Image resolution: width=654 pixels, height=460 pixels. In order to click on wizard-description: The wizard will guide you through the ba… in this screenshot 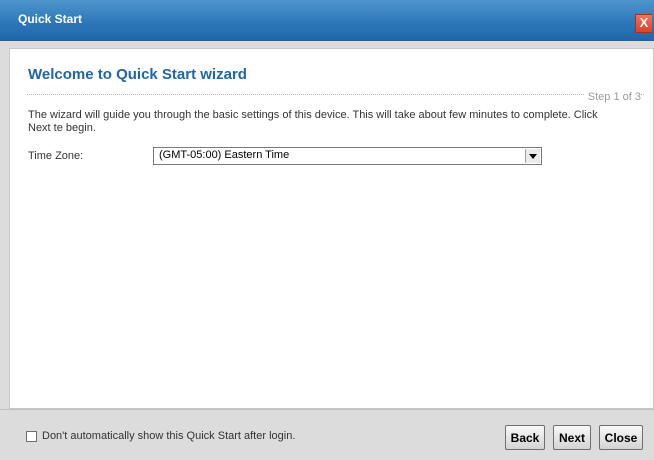, I will do `click(313, 121)`.